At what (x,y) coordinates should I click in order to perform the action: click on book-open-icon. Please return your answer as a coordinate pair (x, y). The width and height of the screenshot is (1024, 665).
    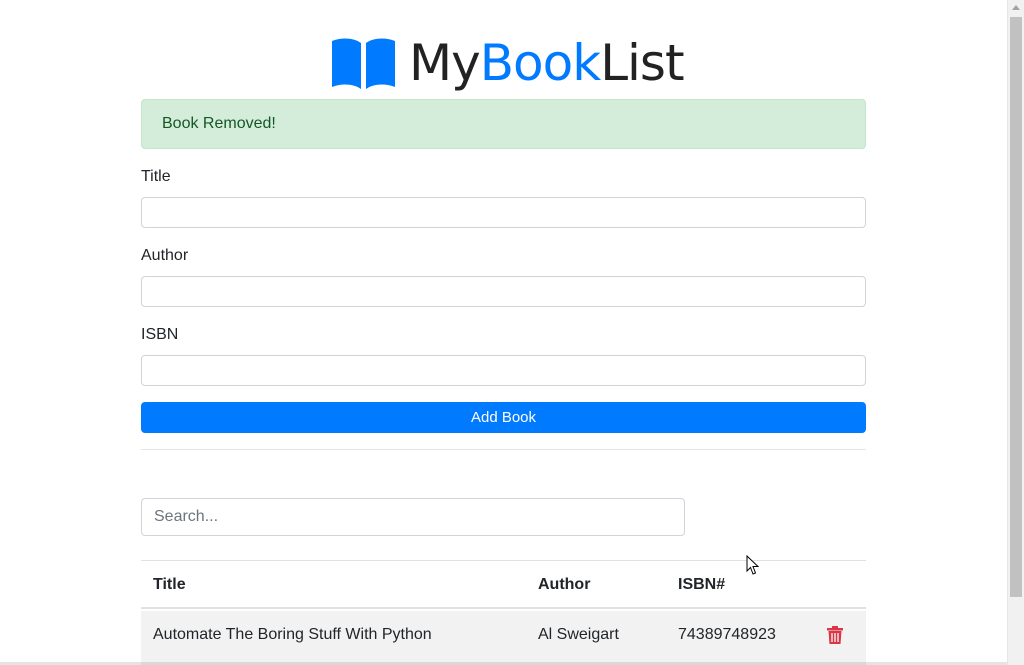
    Looking at the image, I should click on (363, 63).